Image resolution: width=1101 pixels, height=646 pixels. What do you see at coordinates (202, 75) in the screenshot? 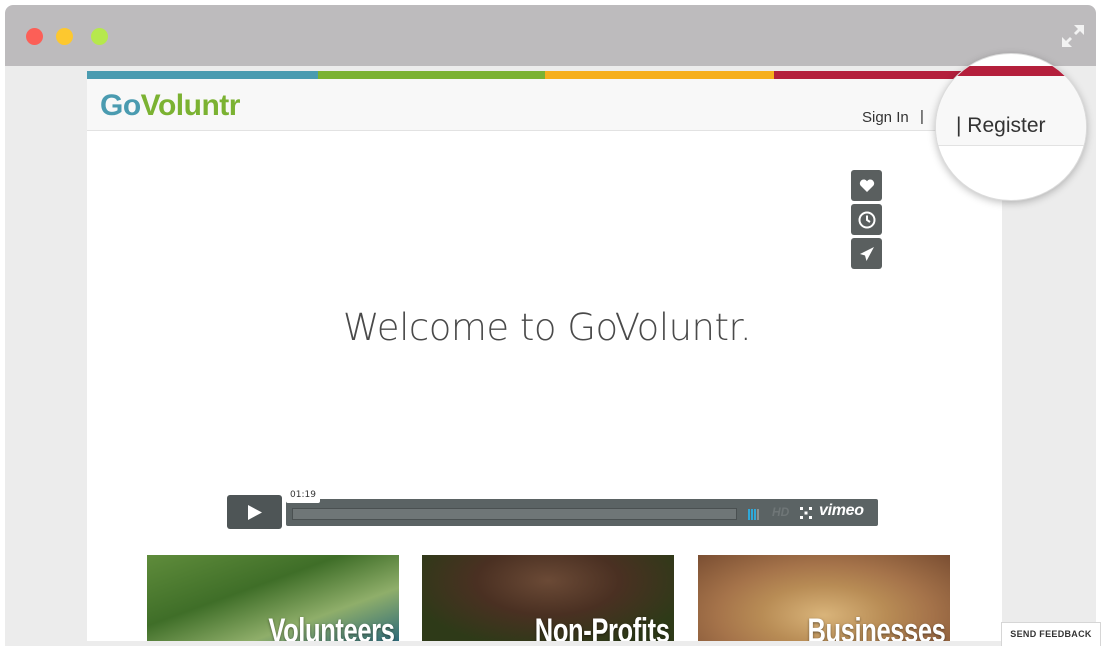
I see `brand-color-bar-blue` at bounding box center [202, 75].